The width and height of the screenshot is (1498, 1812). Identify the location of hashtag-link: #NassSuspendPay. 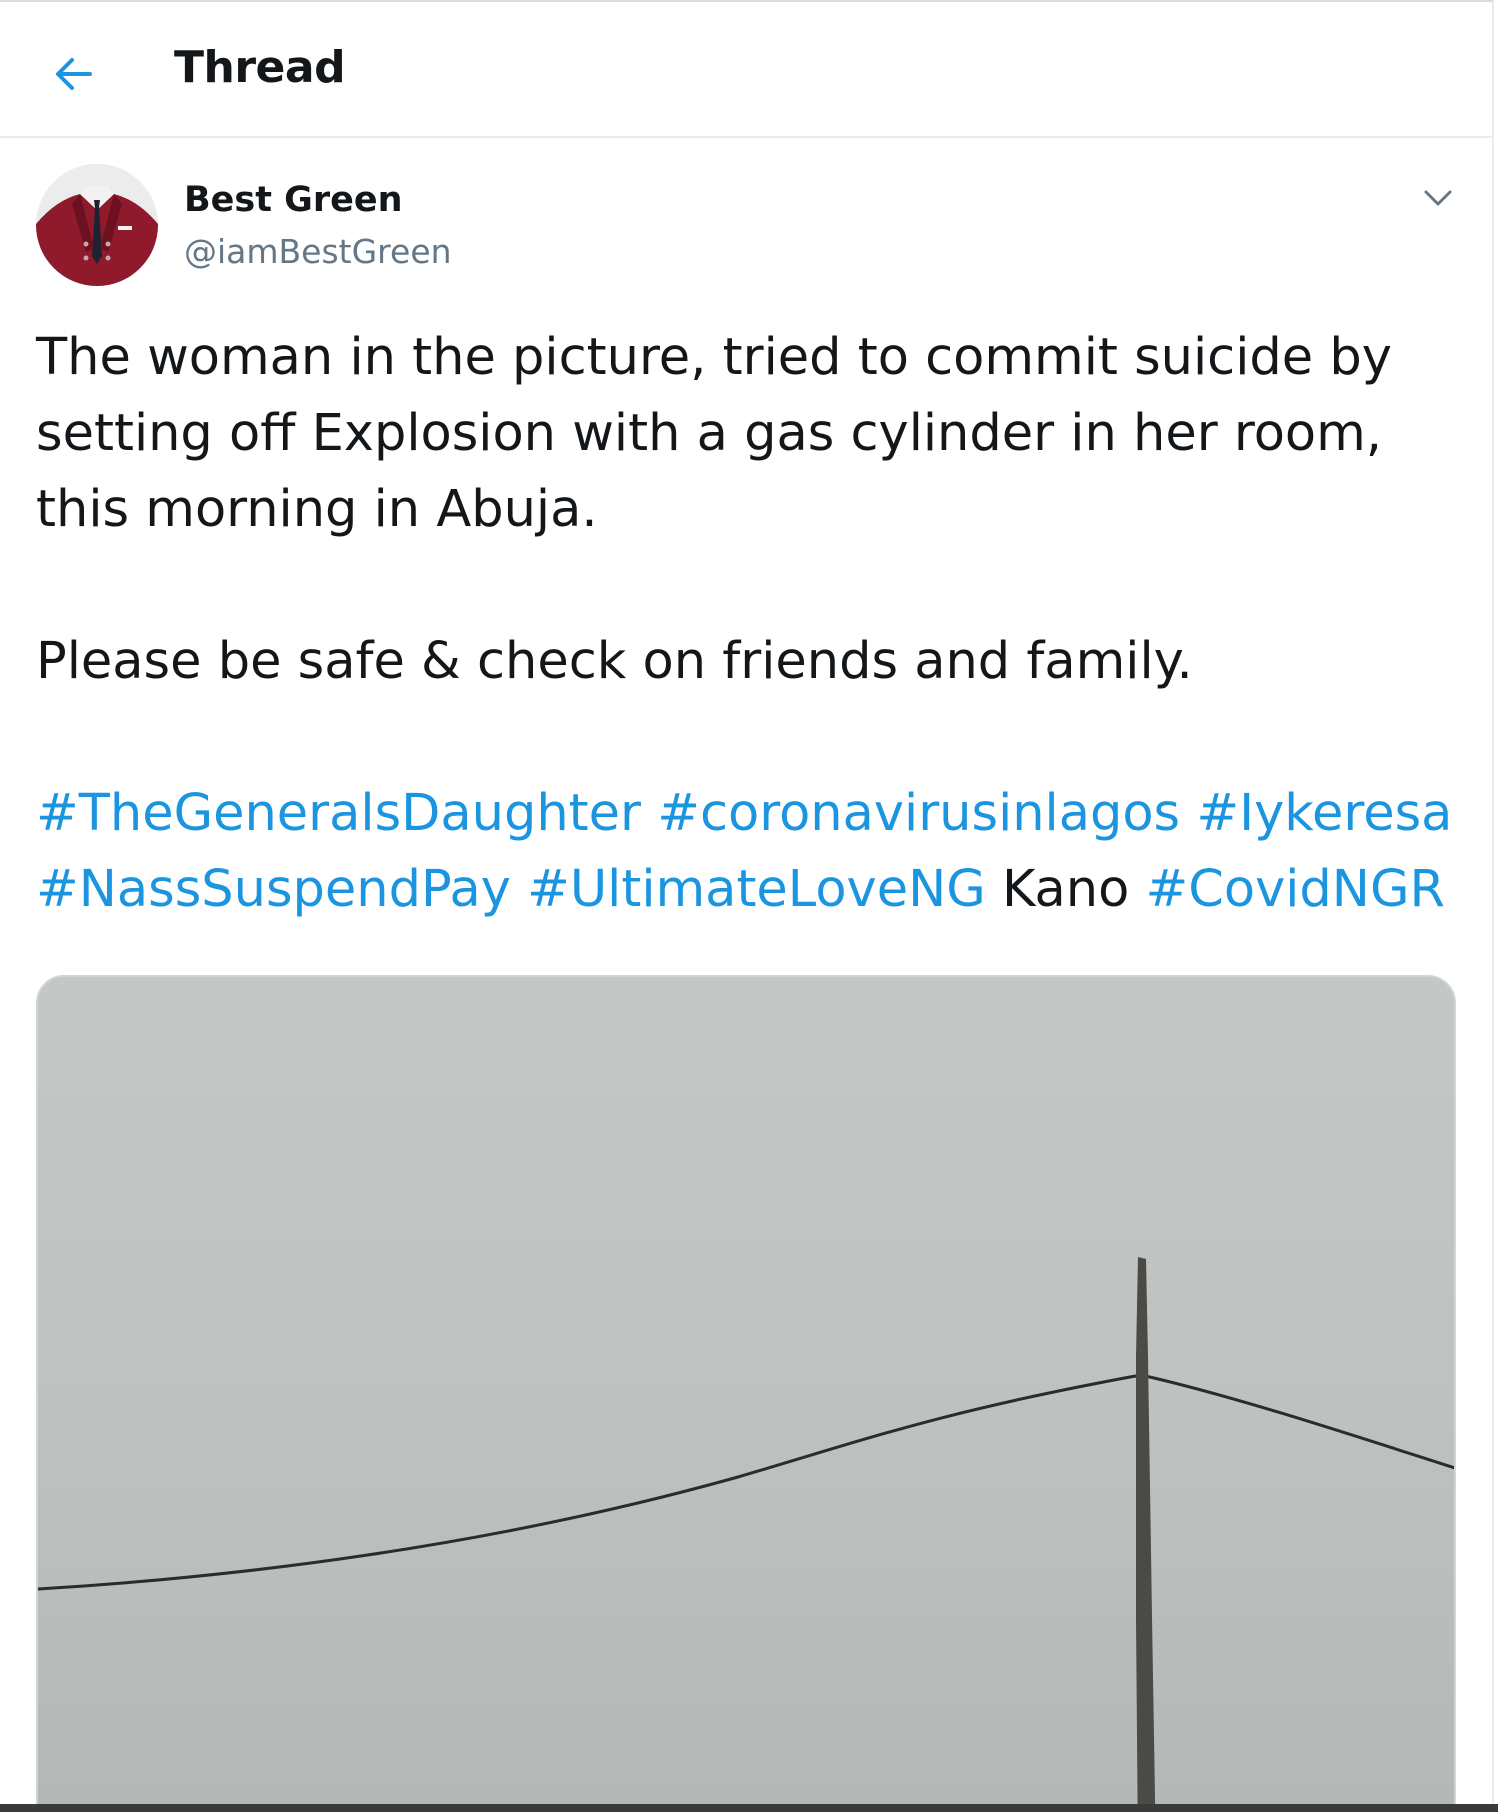
(273, 889).